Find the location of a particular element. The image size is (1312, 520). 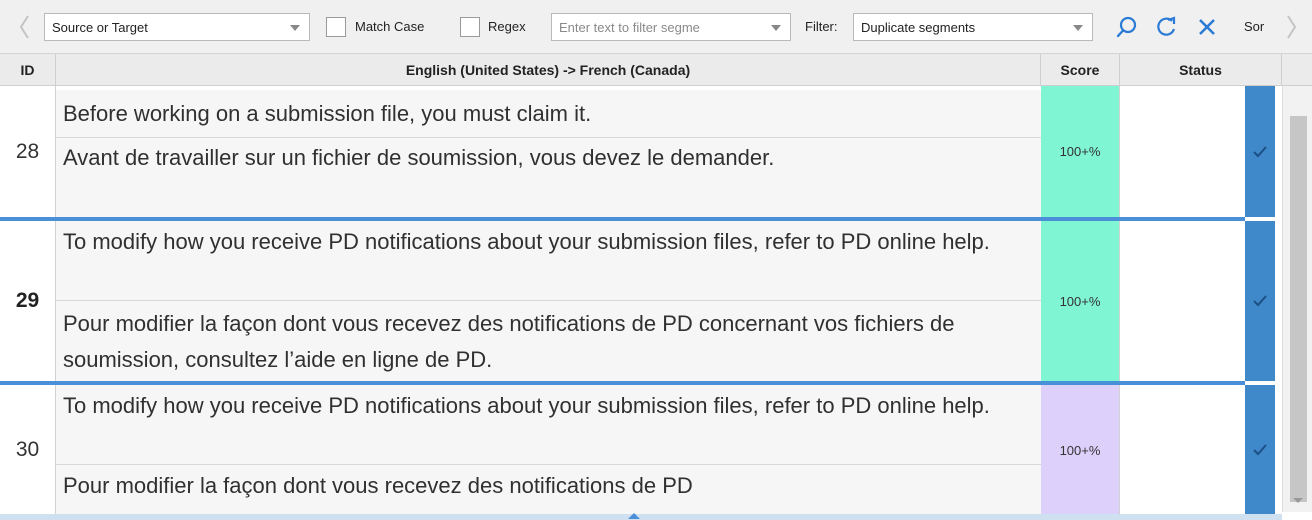

regex-label: Regex is located at coordinates (507, 26).